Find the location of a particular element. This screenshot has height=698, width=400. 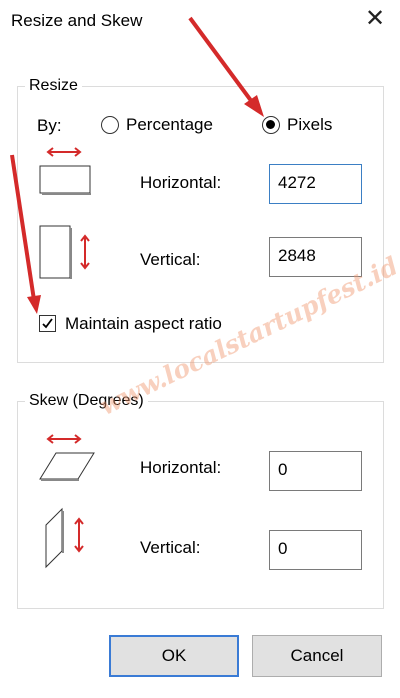

annotation-arrow-aspect is located at coordinates (25, 234).